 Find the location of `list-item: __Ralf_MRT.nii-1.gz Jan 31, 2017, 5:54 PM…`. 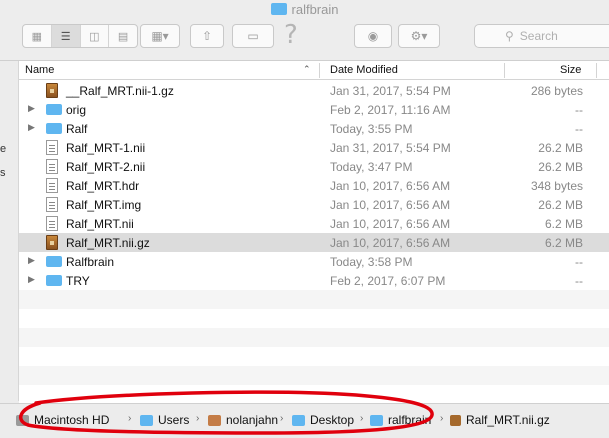

list-item: __Ralf_MRT.nii-1.gz Jan 31, 2017, 5:54 PM… is located at coordinates (314, 90).